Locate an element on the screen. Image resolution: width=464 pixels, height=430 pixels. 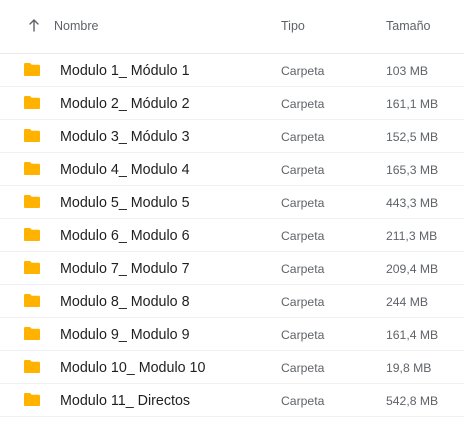
folder-size: 161,1 MB is located at coordinates (412, 104).